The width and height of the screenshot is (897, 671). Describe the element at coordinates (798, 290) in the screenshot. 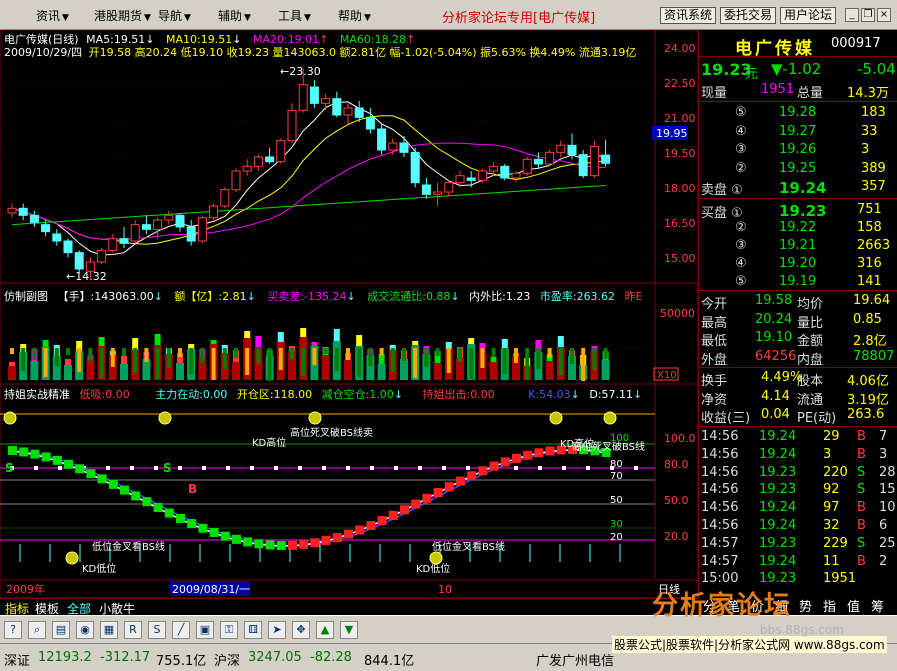

I see `divider` at that location.